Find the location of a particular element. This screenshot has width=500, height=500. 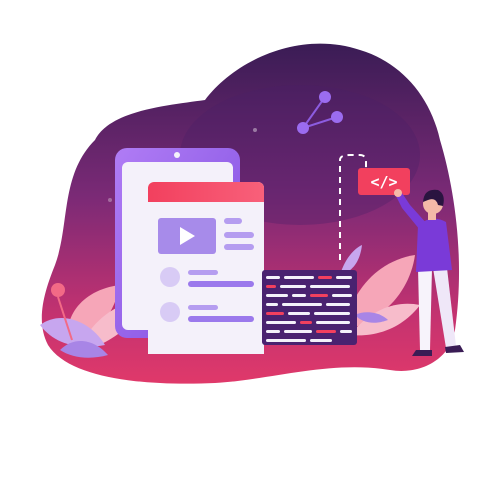

code-panel is located at coordinates (309, 307).